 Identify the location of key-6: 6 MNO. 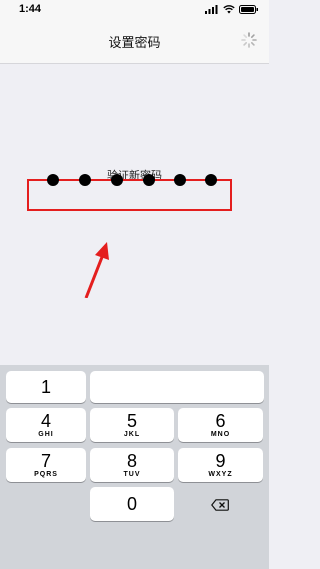
(220, 425).